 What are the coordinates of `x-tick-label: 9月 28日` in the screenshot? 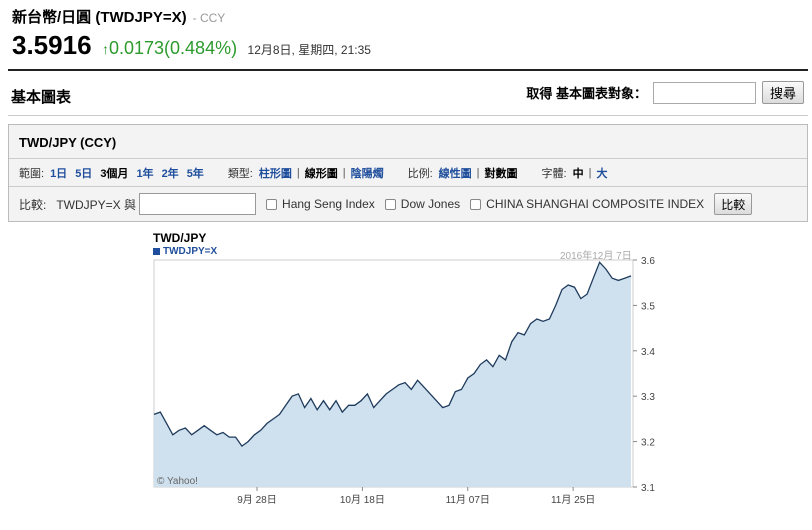 It's located at (256, 500).